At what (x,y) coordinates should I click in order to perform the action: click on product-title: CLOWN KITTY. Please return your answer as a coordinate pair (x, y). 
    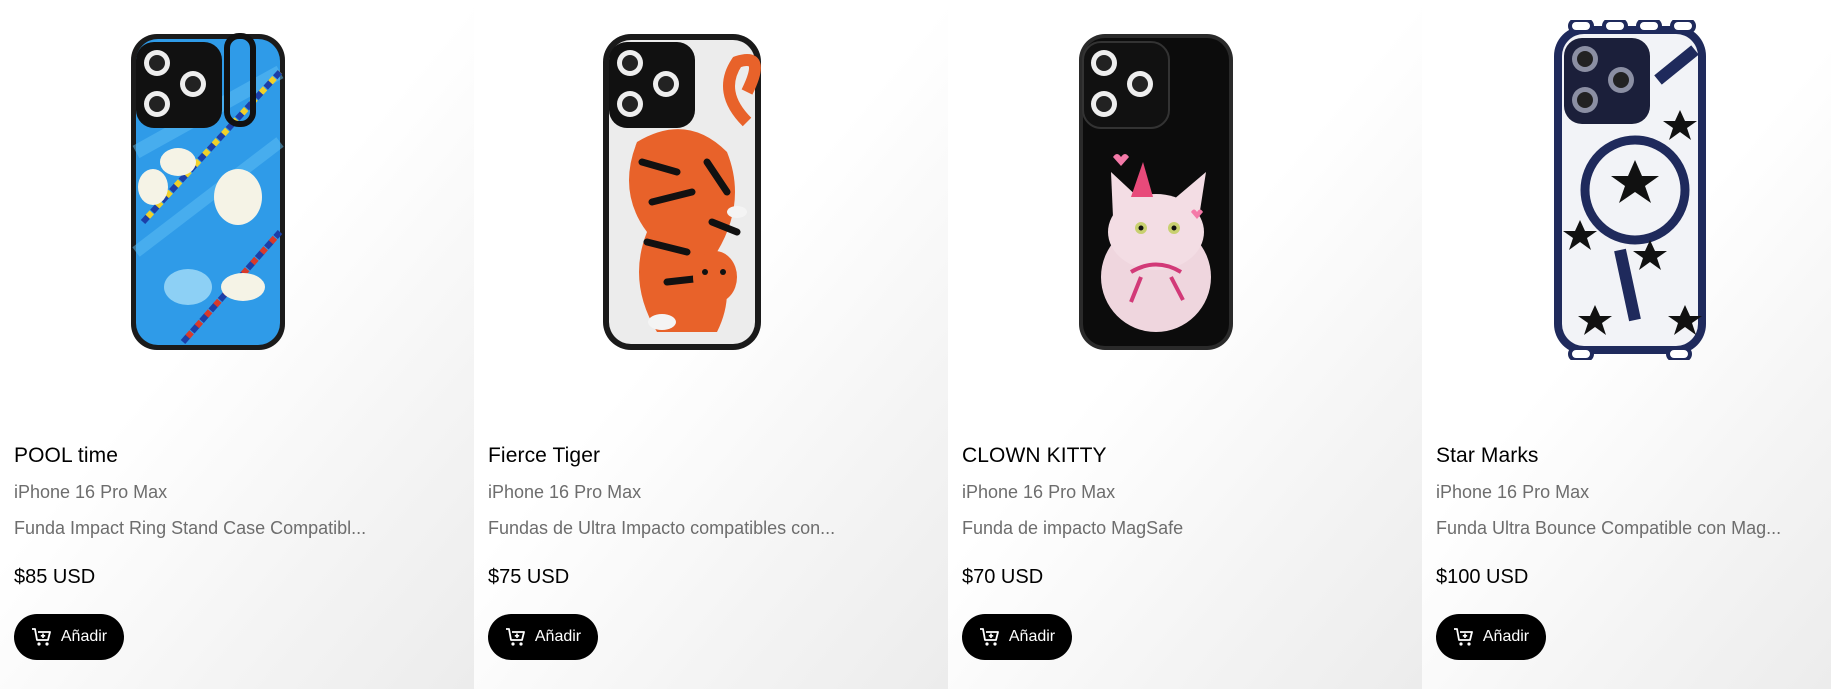
    Looking at the image, I should click on (1034, 456).